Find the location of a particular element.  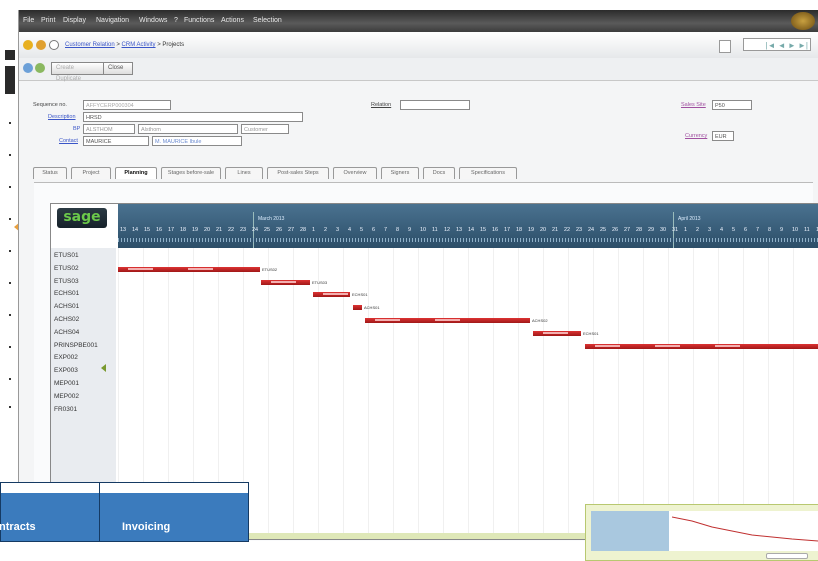

task-row-label: ECHS01 is located at coordinates (66, 293).